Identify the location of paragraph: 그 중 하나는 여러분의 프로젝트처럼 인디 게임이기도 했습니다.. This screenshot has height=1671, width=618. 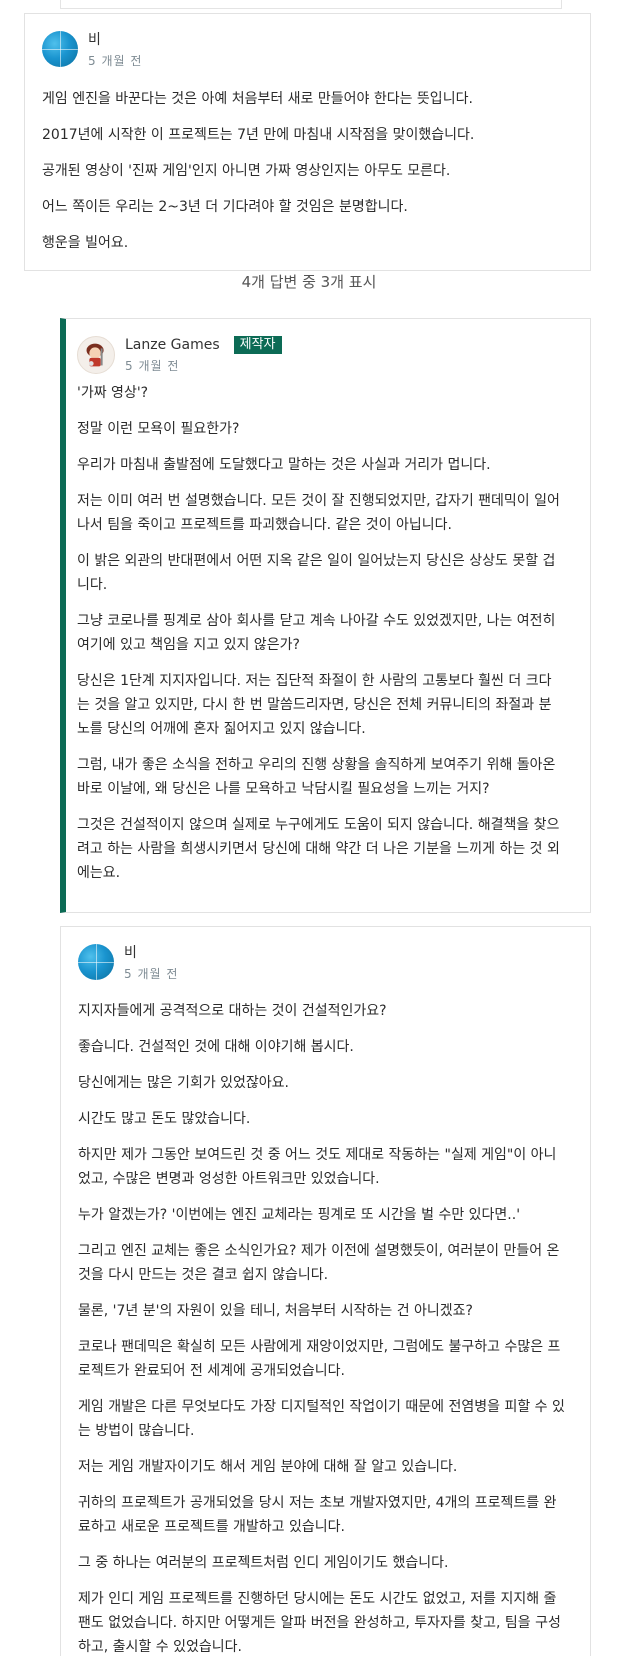
(263, 1563).